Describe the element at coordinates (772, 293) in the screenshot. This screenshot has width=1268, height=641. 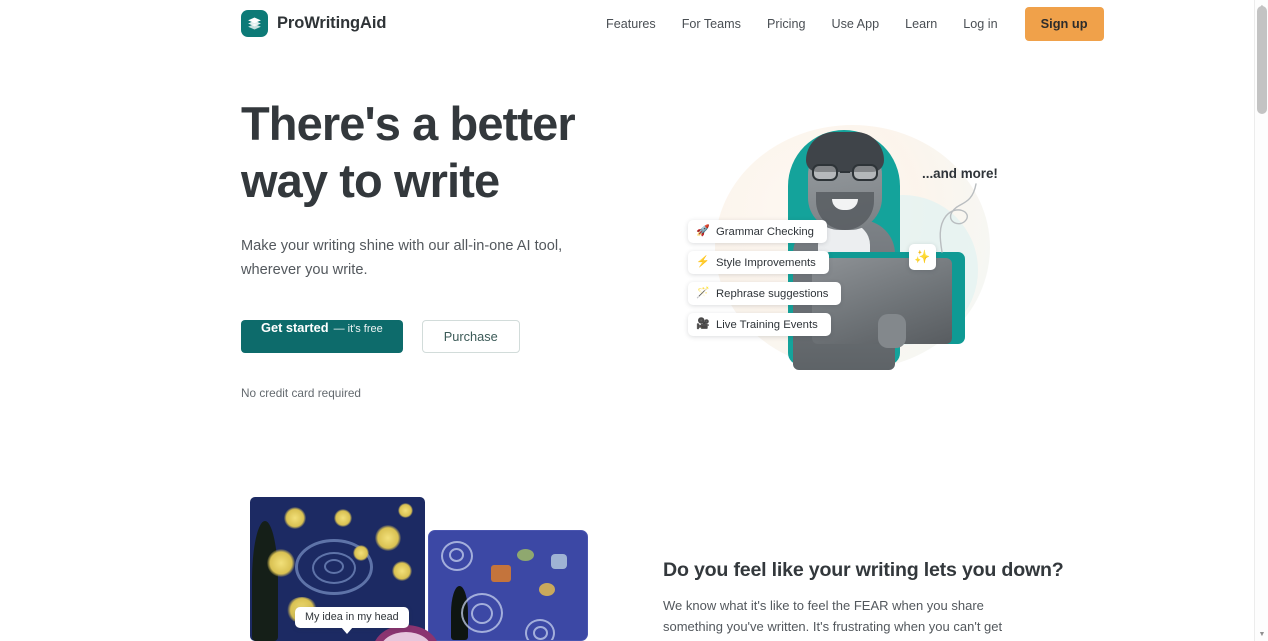
I see `feature-chip-label: Rephrase suggestions` at that location.